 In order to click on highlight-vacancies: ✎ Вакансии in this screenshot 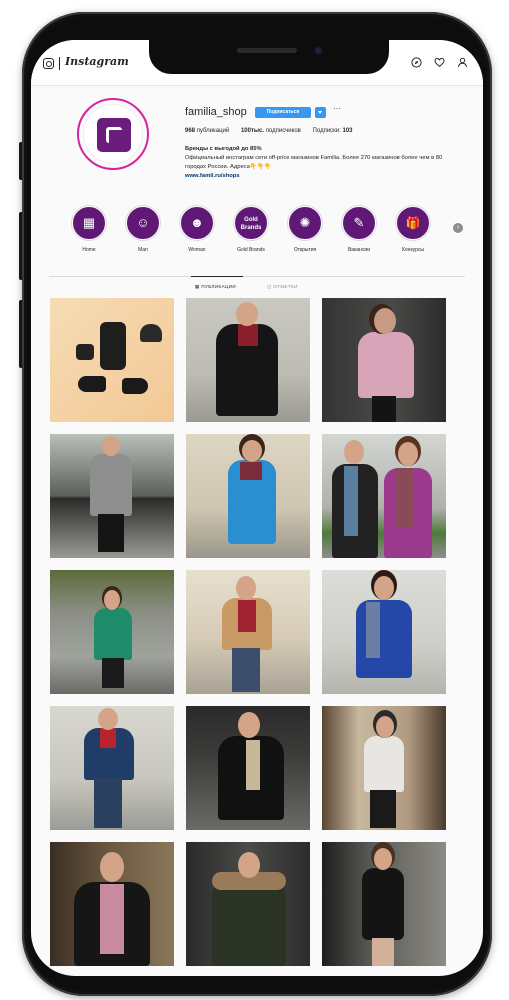, I will do `click(359, 229)`.